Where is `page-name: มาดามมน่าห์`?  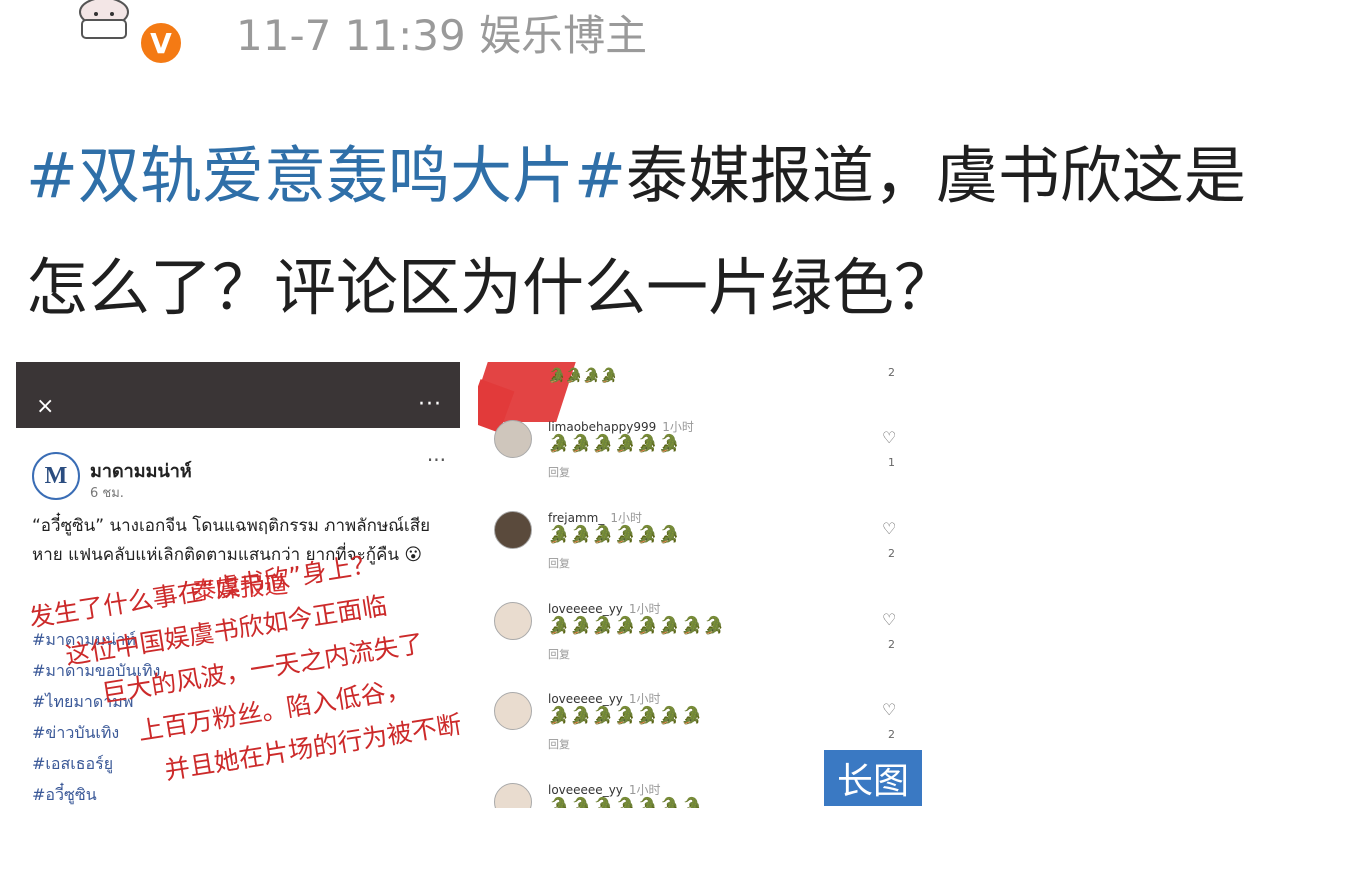
page-name: มาดามมน่าห์ is located at coordinates (141, 471).